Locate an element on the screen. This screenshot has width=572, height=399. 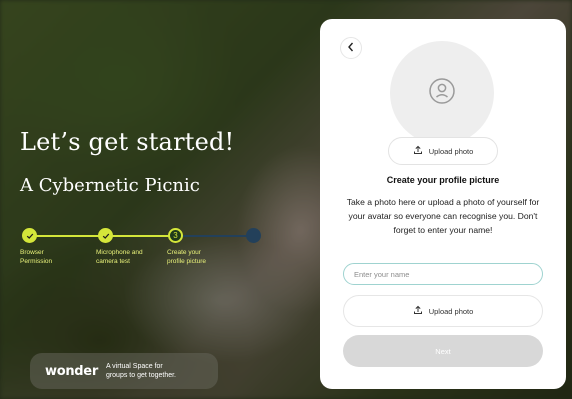
upload-photo-label-top: Upload photo is located at coordinates (451, 151).